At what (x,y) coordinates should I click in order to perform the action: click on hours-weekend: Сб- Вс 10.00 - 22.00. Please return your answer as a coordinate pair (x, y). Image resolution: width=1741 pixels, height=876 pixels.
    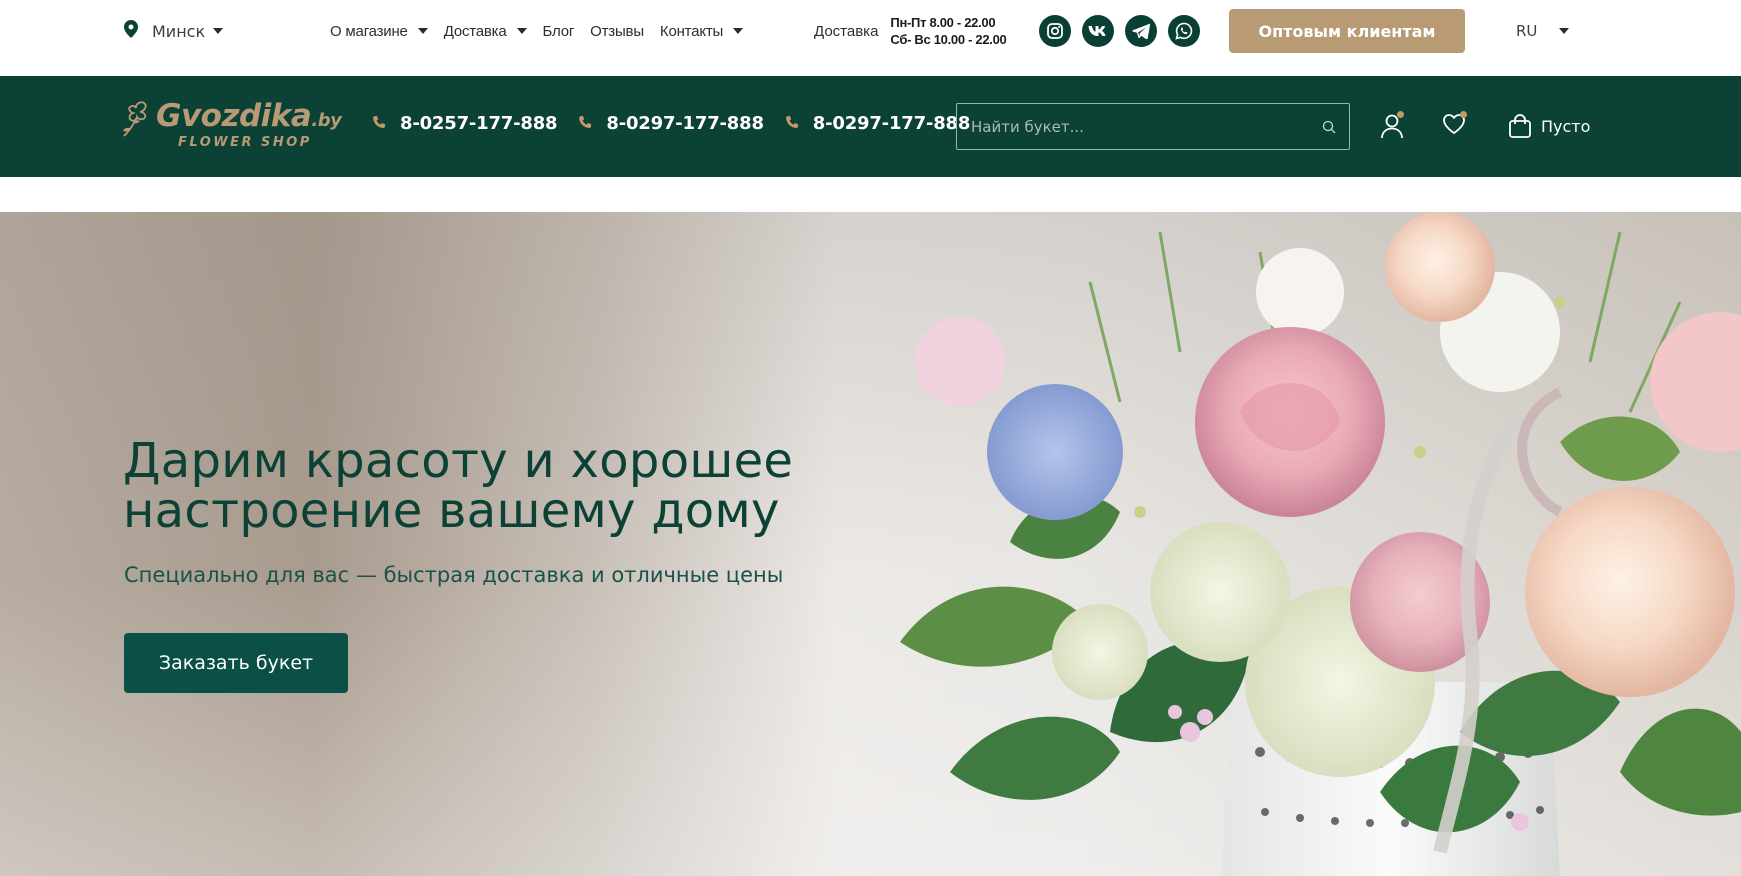
    Looking at the image, I should click on (948, 39).